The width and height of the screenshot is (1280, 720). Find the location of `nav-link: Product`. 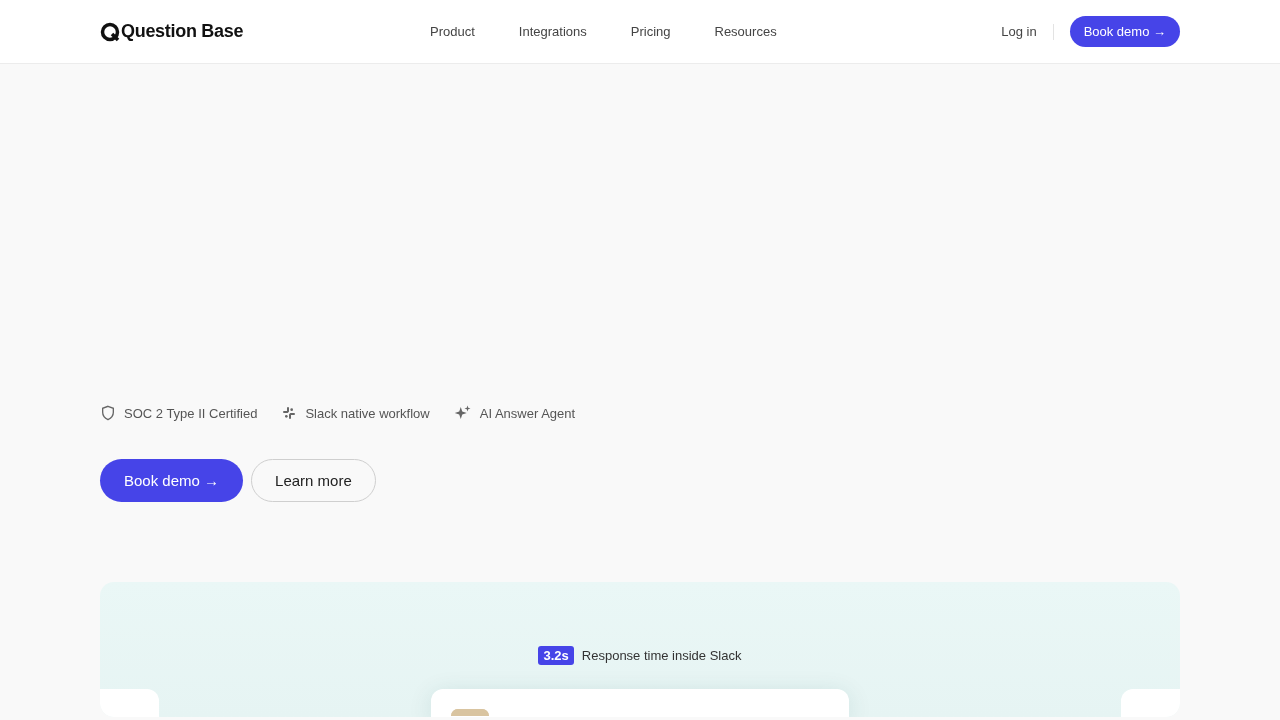

nav-link: Product is located at coordinates (452, 31).